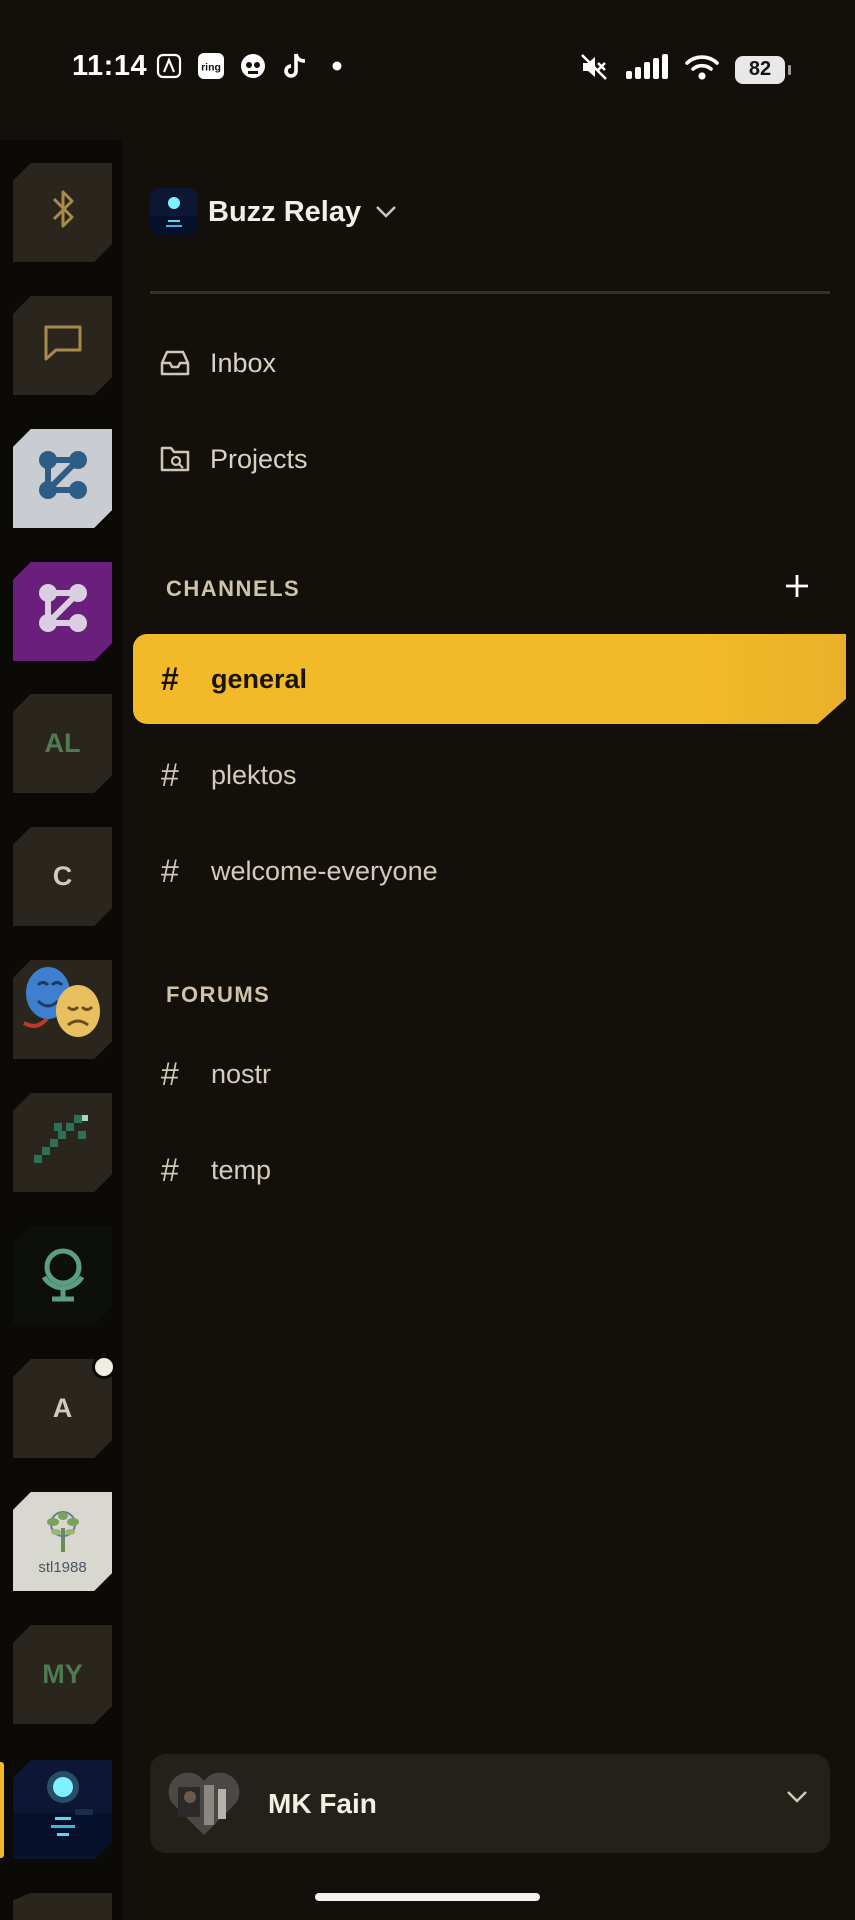 This screenshot has height=1920, width=855. I want to click on notification-icons: ring, so click(253, 66).